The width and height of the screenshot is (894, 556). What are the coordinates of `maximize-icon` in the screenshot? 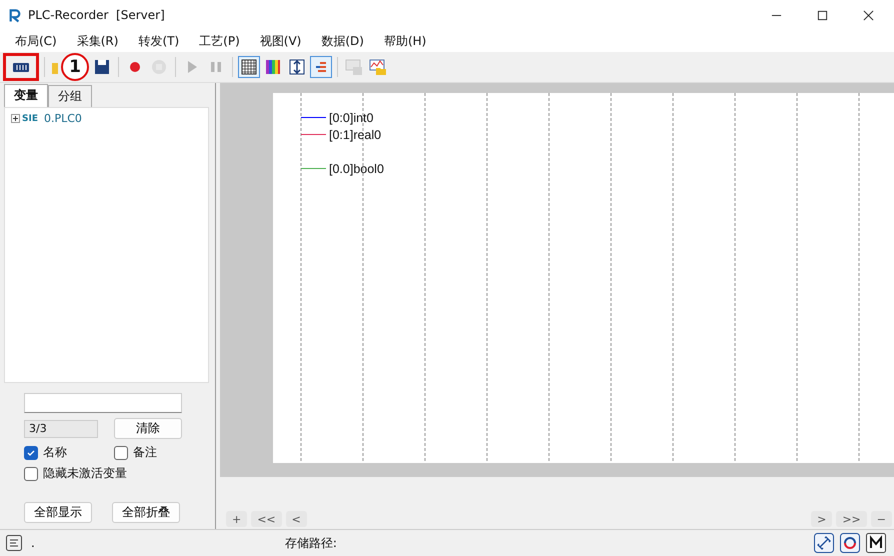 It's located at (822, 15).